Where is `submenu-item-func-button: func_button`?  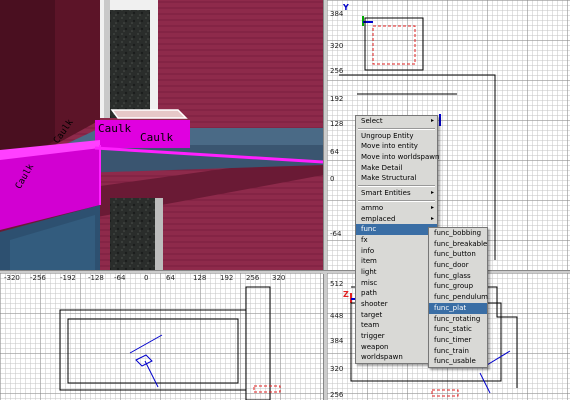 submenu-item-func-button: func_button is located at coordinates (458, 254).